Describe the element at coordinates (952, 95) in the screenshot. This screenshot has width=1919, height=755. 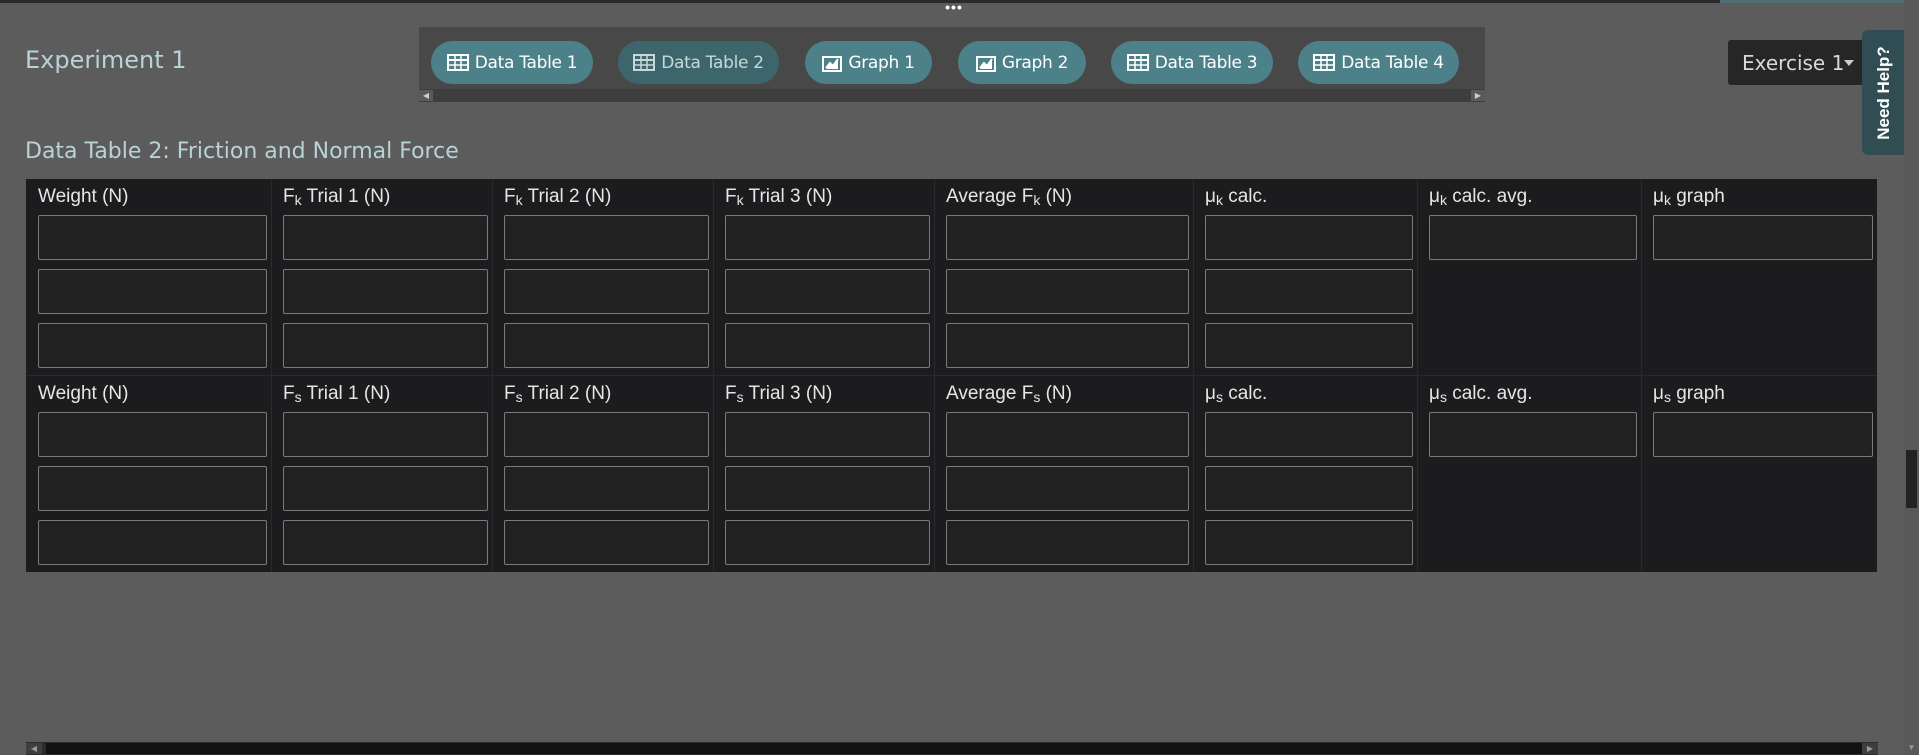
I see `tab-bar-scrollbar: ◀ ▶` at that location.